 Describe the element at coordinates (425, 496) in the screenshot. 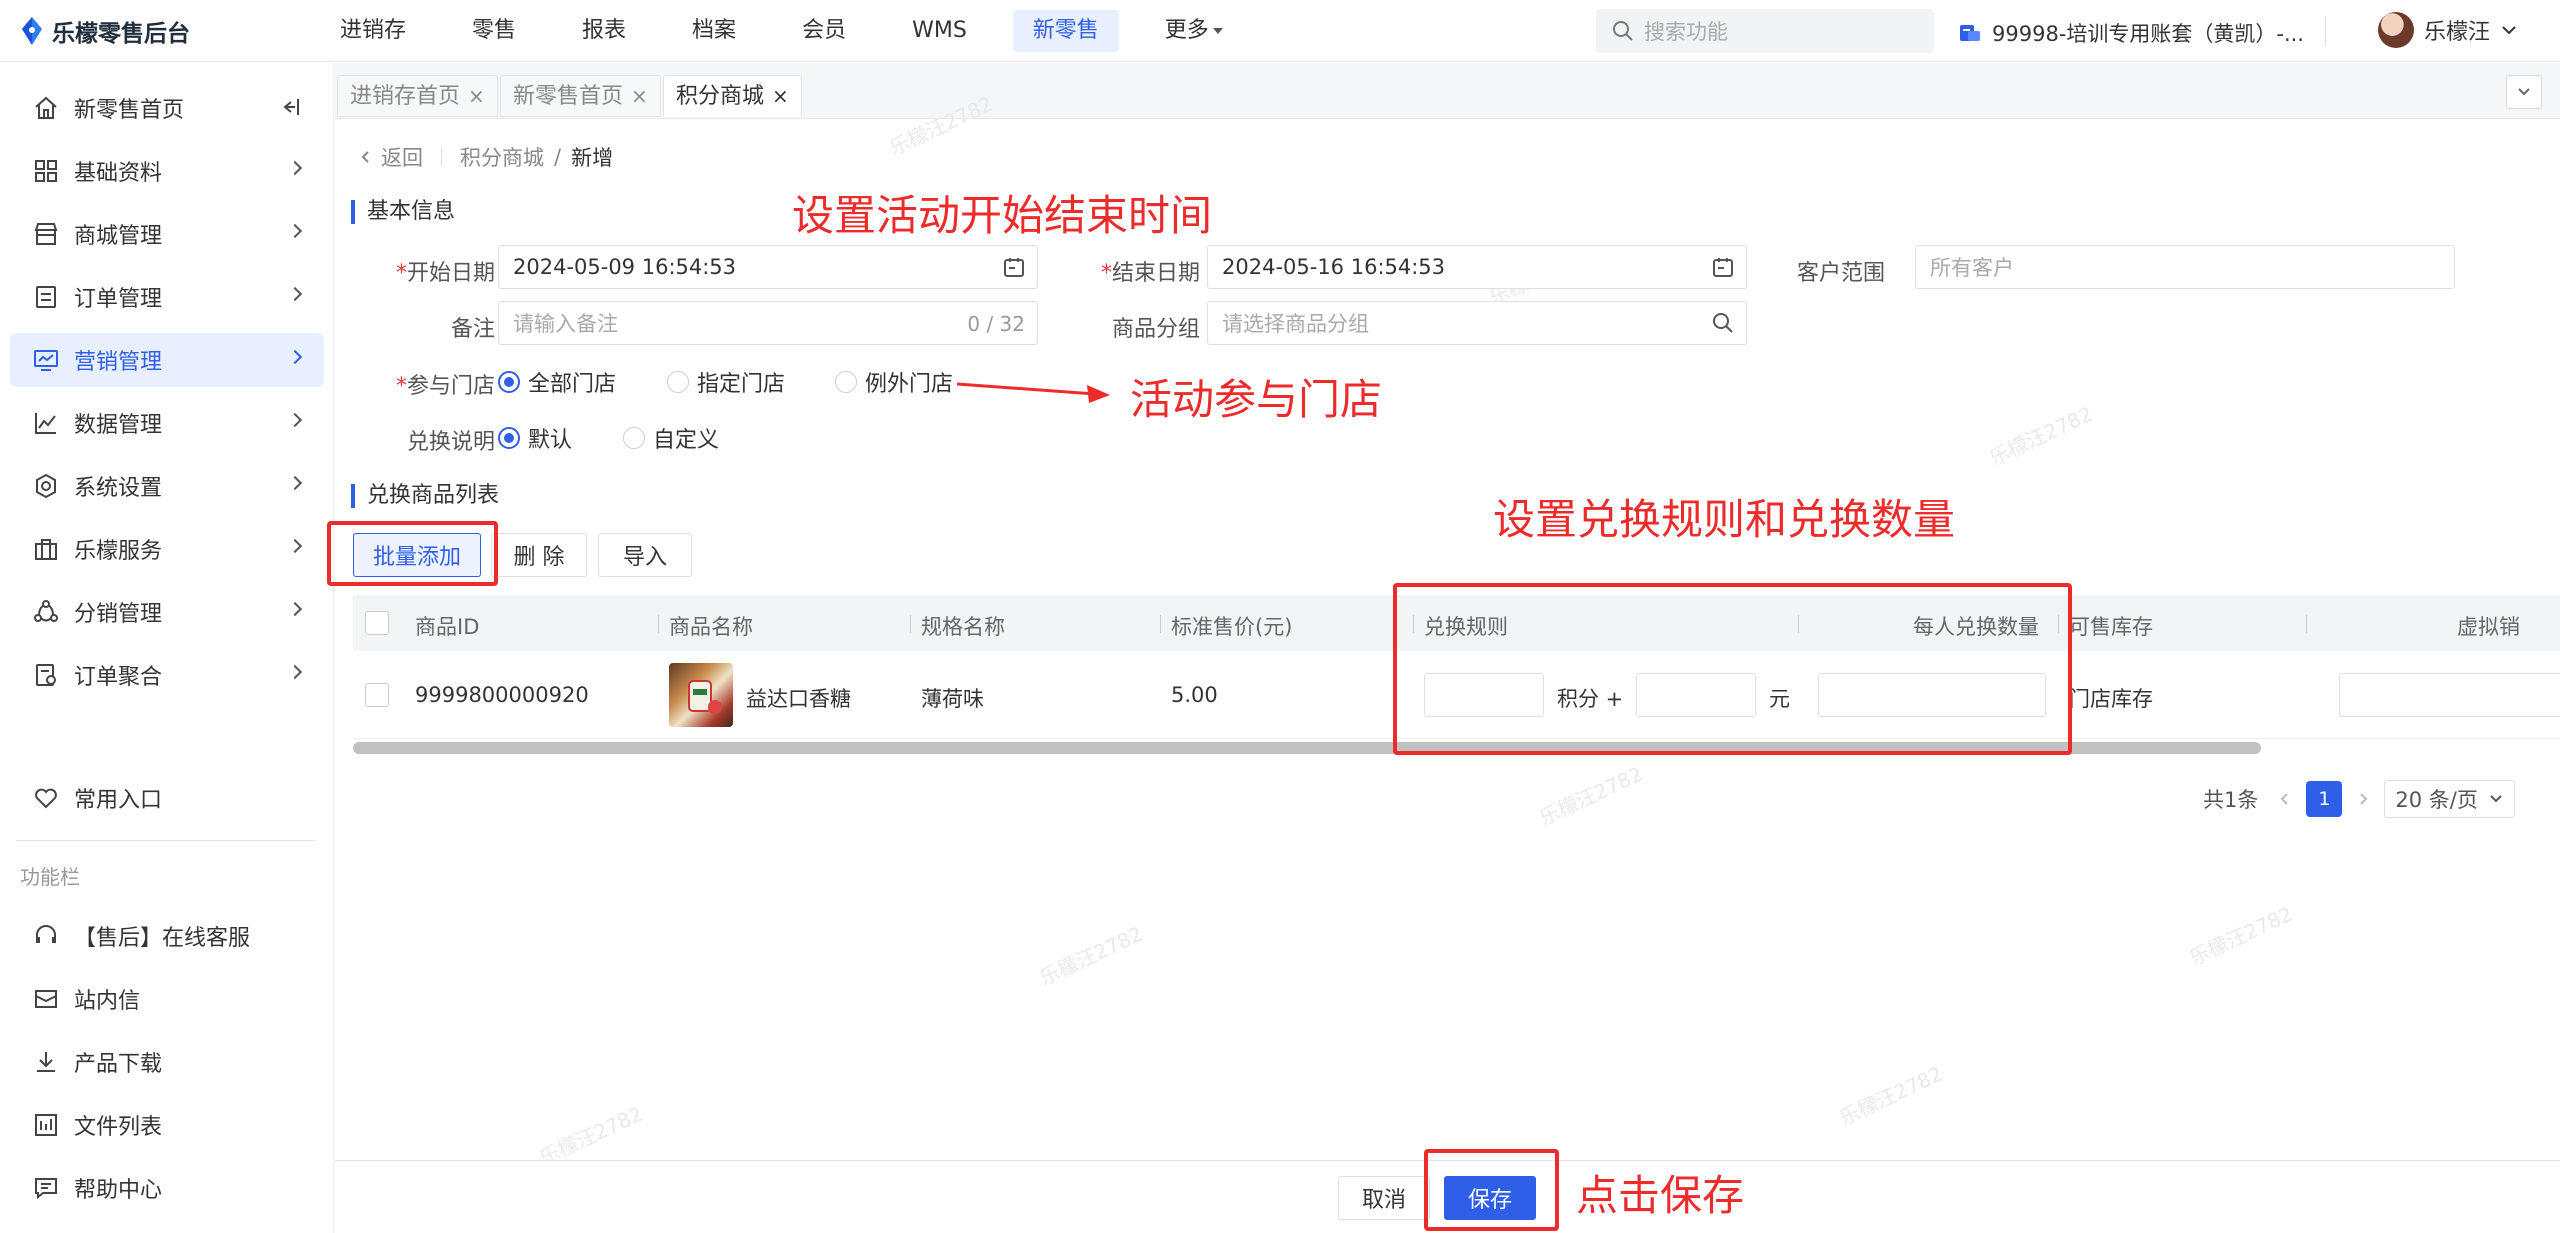

I see `section-exchange-list: 兑换商品列表` at that location.